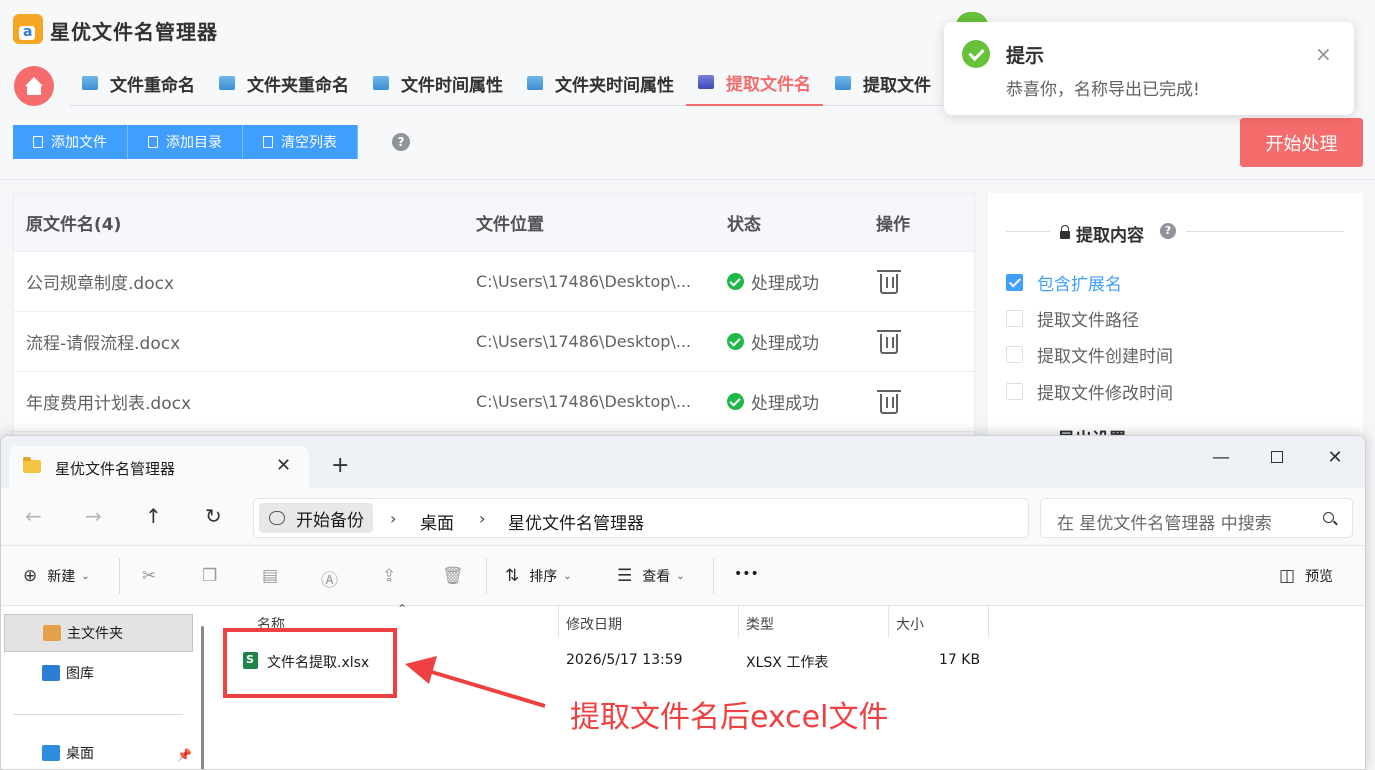 The image size is (1375, 770). I want to click on share-button: ⇪, so click(394, 576).